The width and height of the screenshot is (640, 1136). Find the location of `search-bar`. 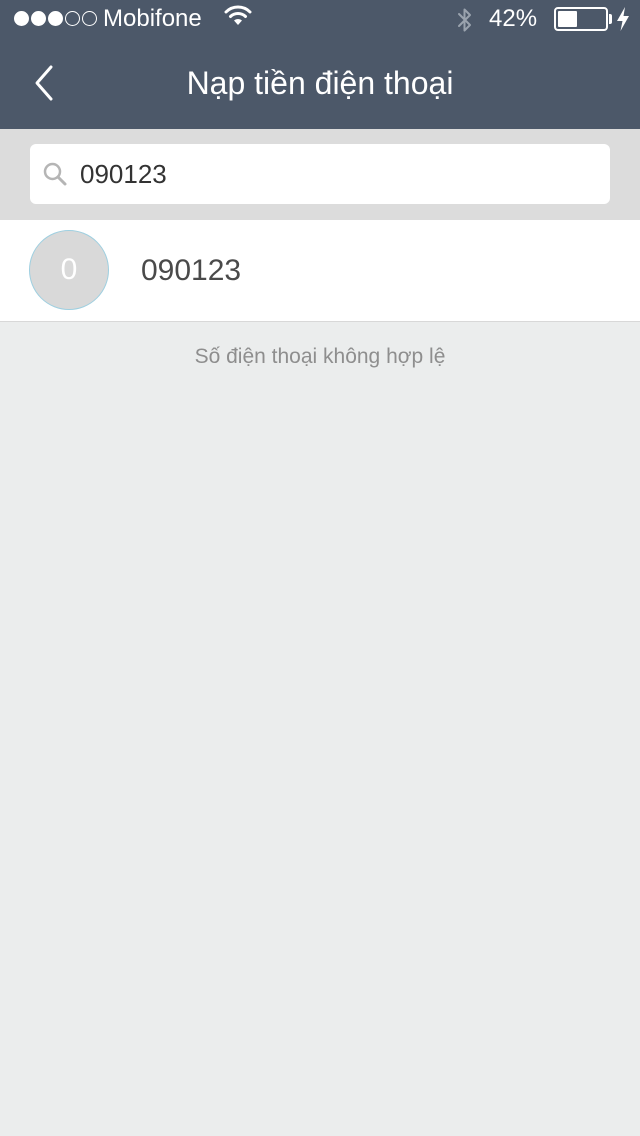

search-bar is located at coordinates (320, 174).